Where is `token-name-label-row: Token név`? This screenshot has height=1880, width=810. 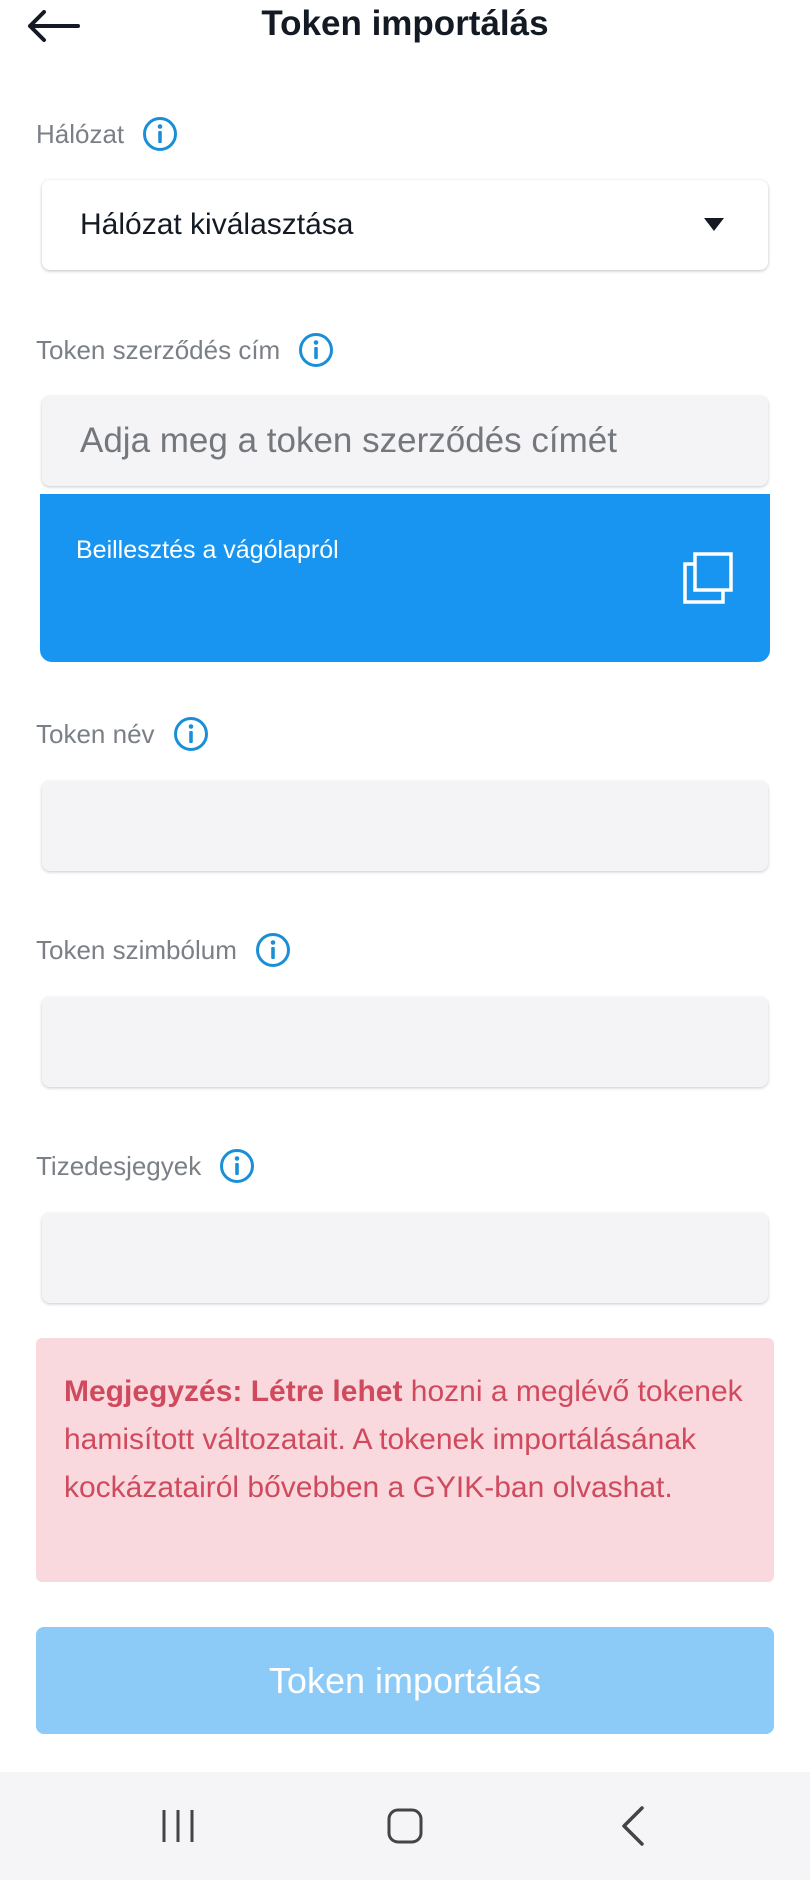 token-name-label-row: Token név is located at coordinates (122, 734).